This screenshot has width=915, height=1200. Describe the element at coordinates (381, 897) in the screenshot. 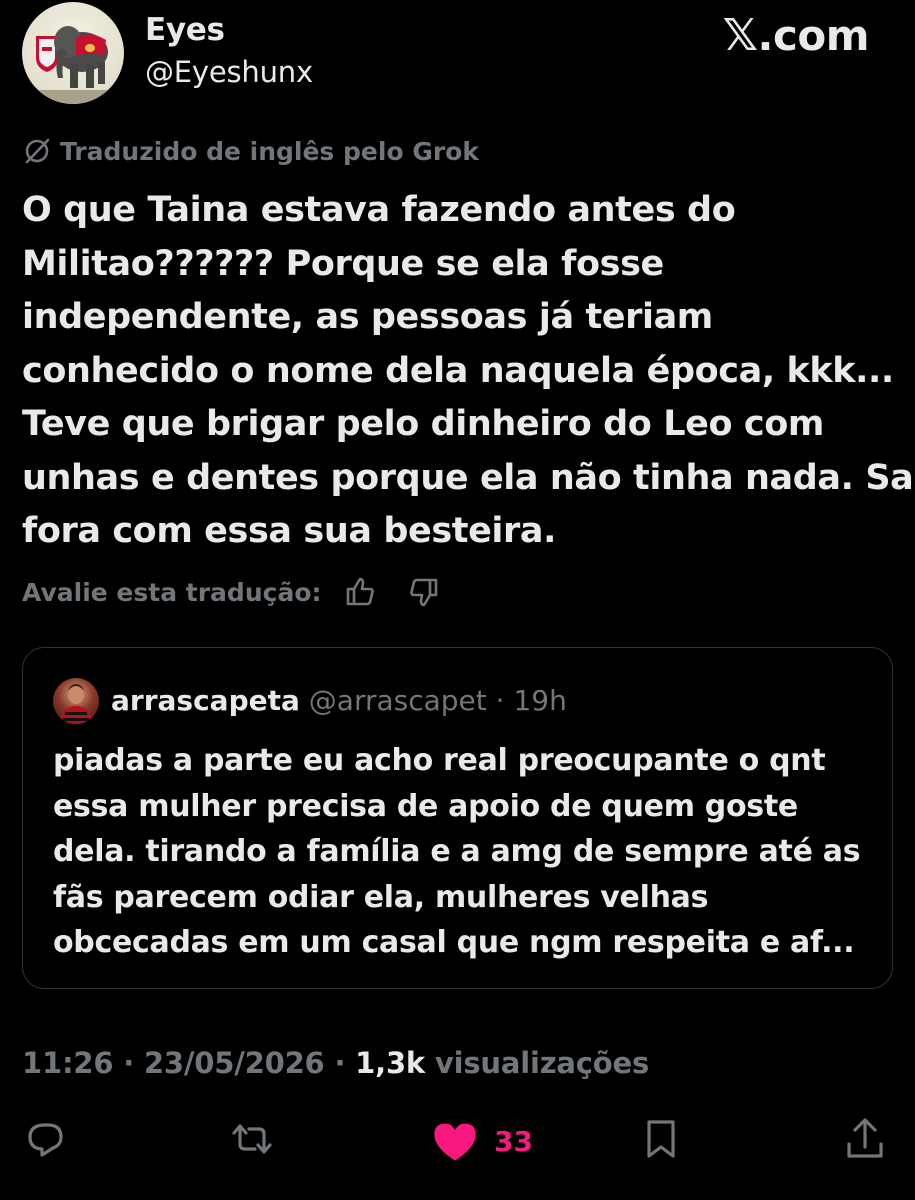

I see `quoted-line: fãs parecem odiar ela, mulheres velhas` at that location.